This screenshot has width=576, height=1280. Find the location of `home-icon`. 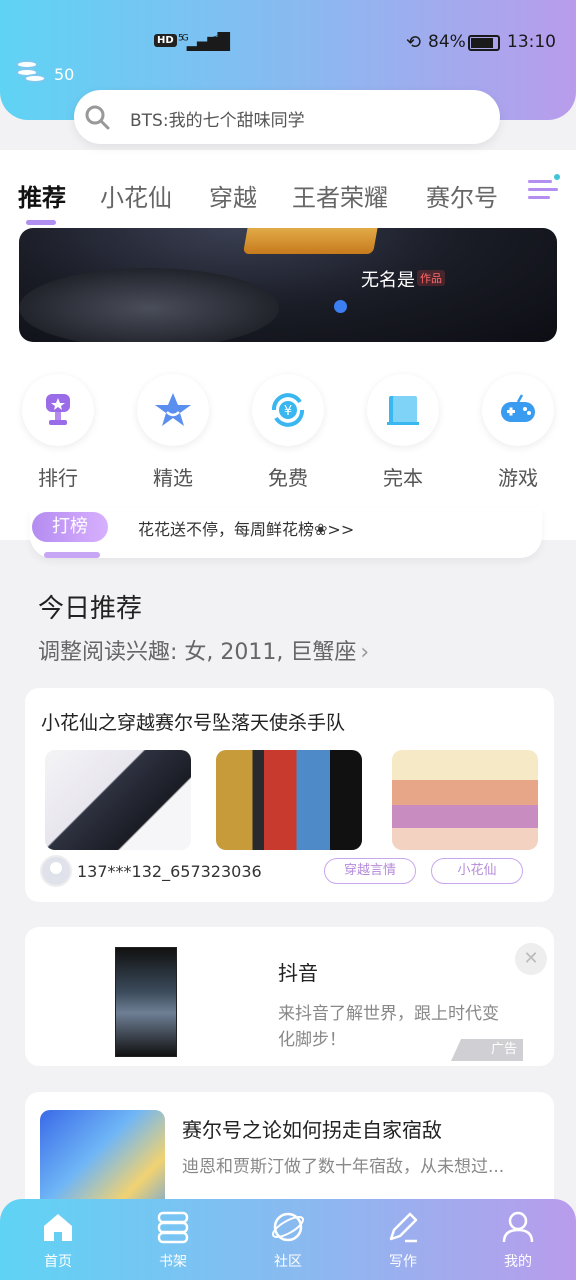

home-icon is located at coordinates (58, 1227).